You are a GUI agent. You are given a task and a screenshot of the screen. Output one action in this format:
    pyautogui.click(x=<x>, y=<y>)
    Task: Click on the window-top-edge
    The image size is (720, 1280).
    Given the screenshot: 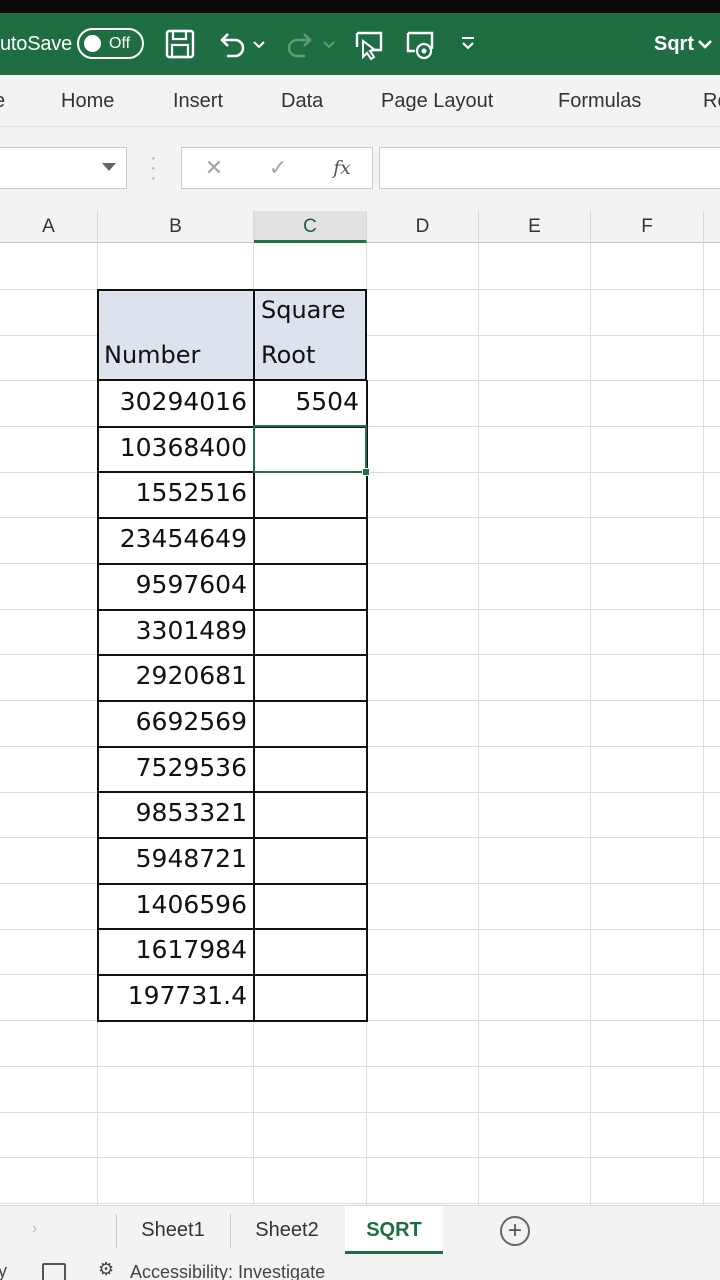 What is the action you would take?
    pyautogui.click(x=360, y=6)
    